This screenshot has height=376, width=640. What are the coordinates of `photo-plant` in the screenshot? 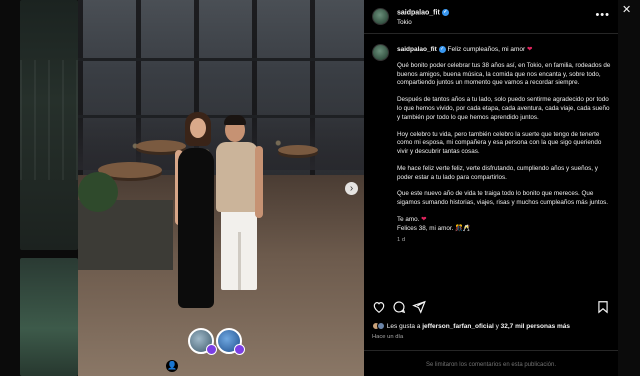 It's located at (98, 192).